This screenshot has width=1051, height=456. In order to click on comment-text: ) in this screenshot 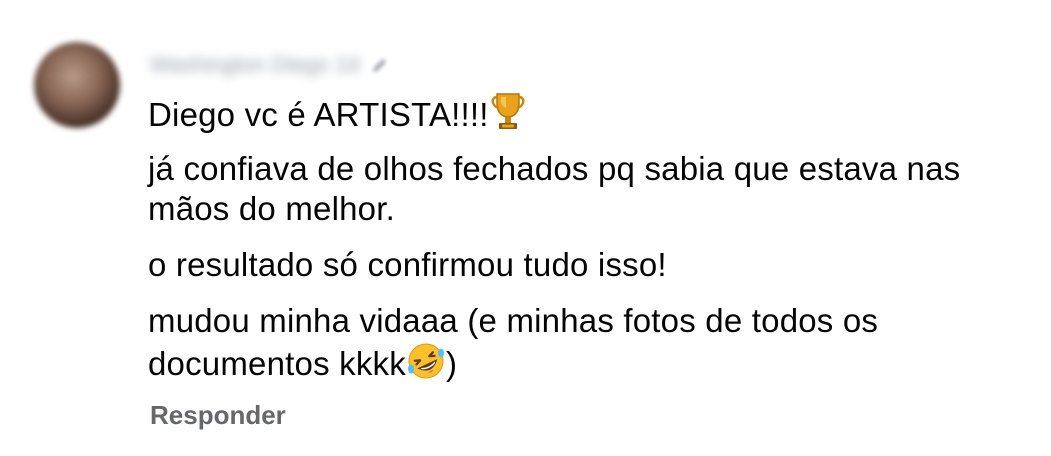, I will do `click(451, 363)`.